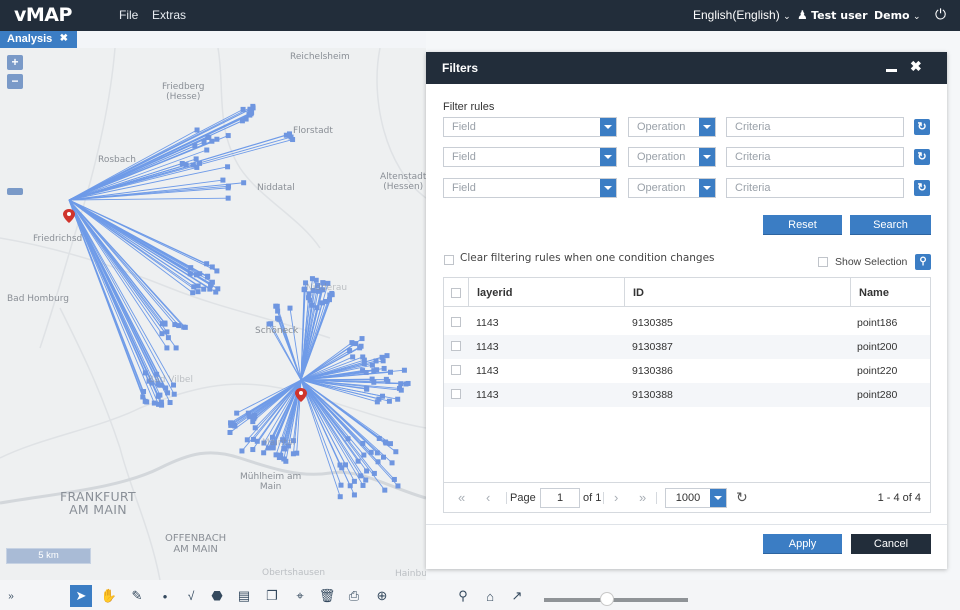 The image size is (960, 610). Describe the element at coordinates (487, 347) in the screenshot. I see `cell-layerid: 1143` at that location.